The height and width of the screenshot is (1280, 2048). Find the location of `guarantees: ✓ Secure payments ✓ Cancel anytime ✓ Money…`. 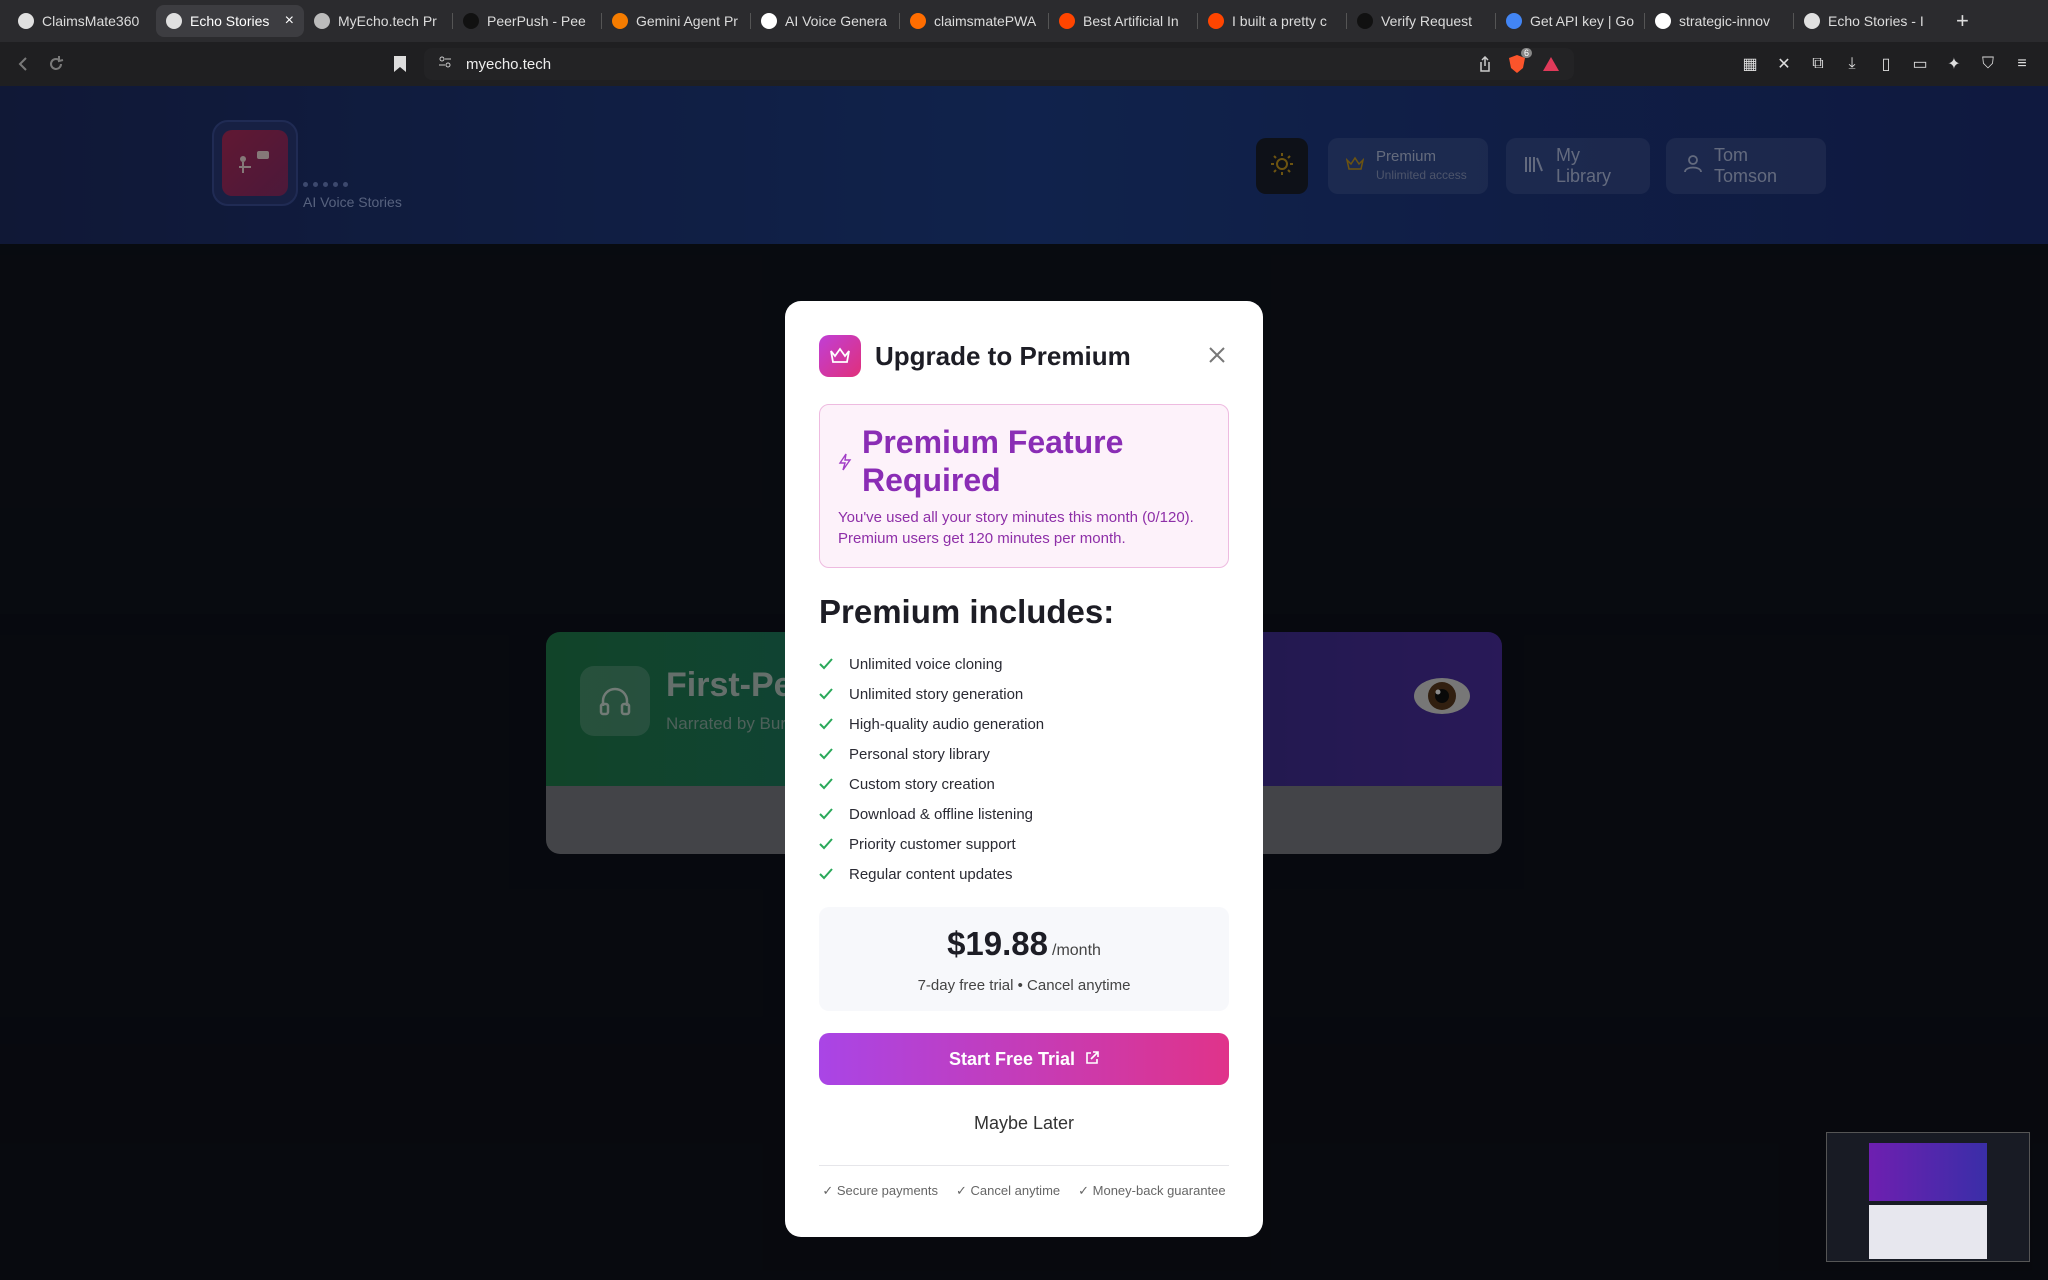

guarantees: ✓ Secure payments ✓ Cancel anytime ✓ Money… is located at coordinates (1024, 1191).